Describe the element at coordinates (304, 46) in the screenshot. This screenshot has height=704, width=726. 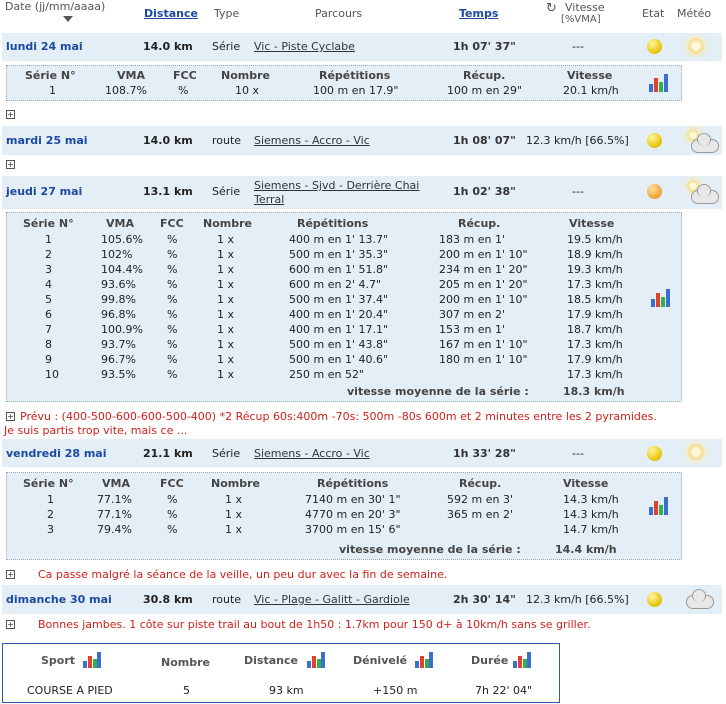
I see `session-parcours-link: Vic - Piste Cyclabe` at that location.